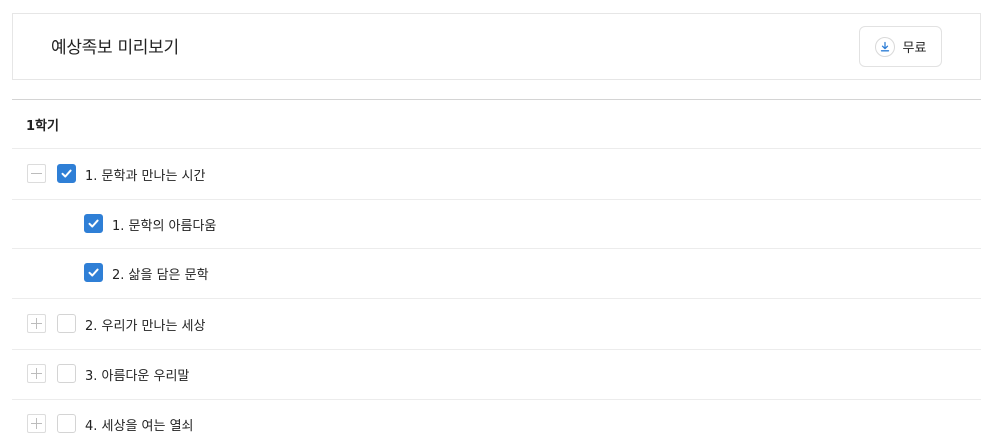 Image resolution: width=994 pixels, height=442 pixels. What do you see at coordinates (36, 173) in the screenshot?
I see `collapse-toggle` at bounding box center [36, 173].